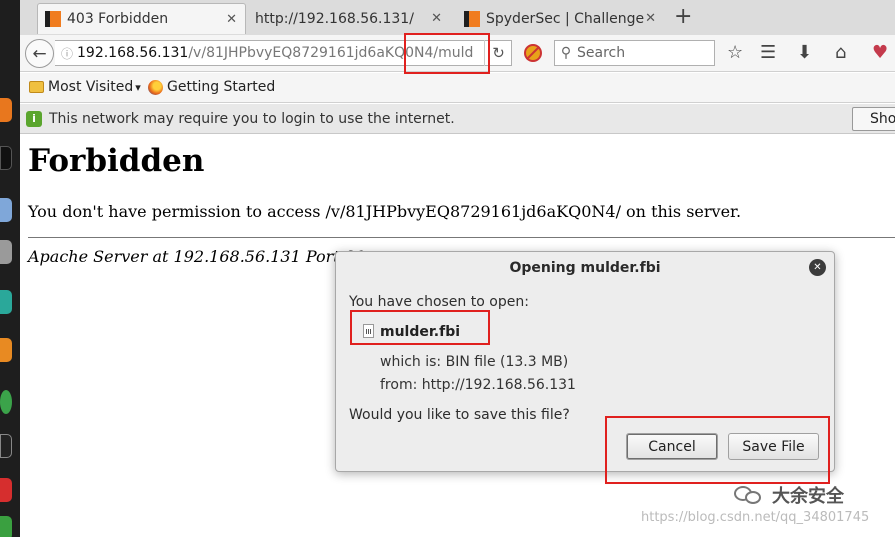 This screenshot has width=895, height=537. Describe the element at coordinates (91, 87) in the screenshot. I see `bookmark-label: Most Visited` at that location.